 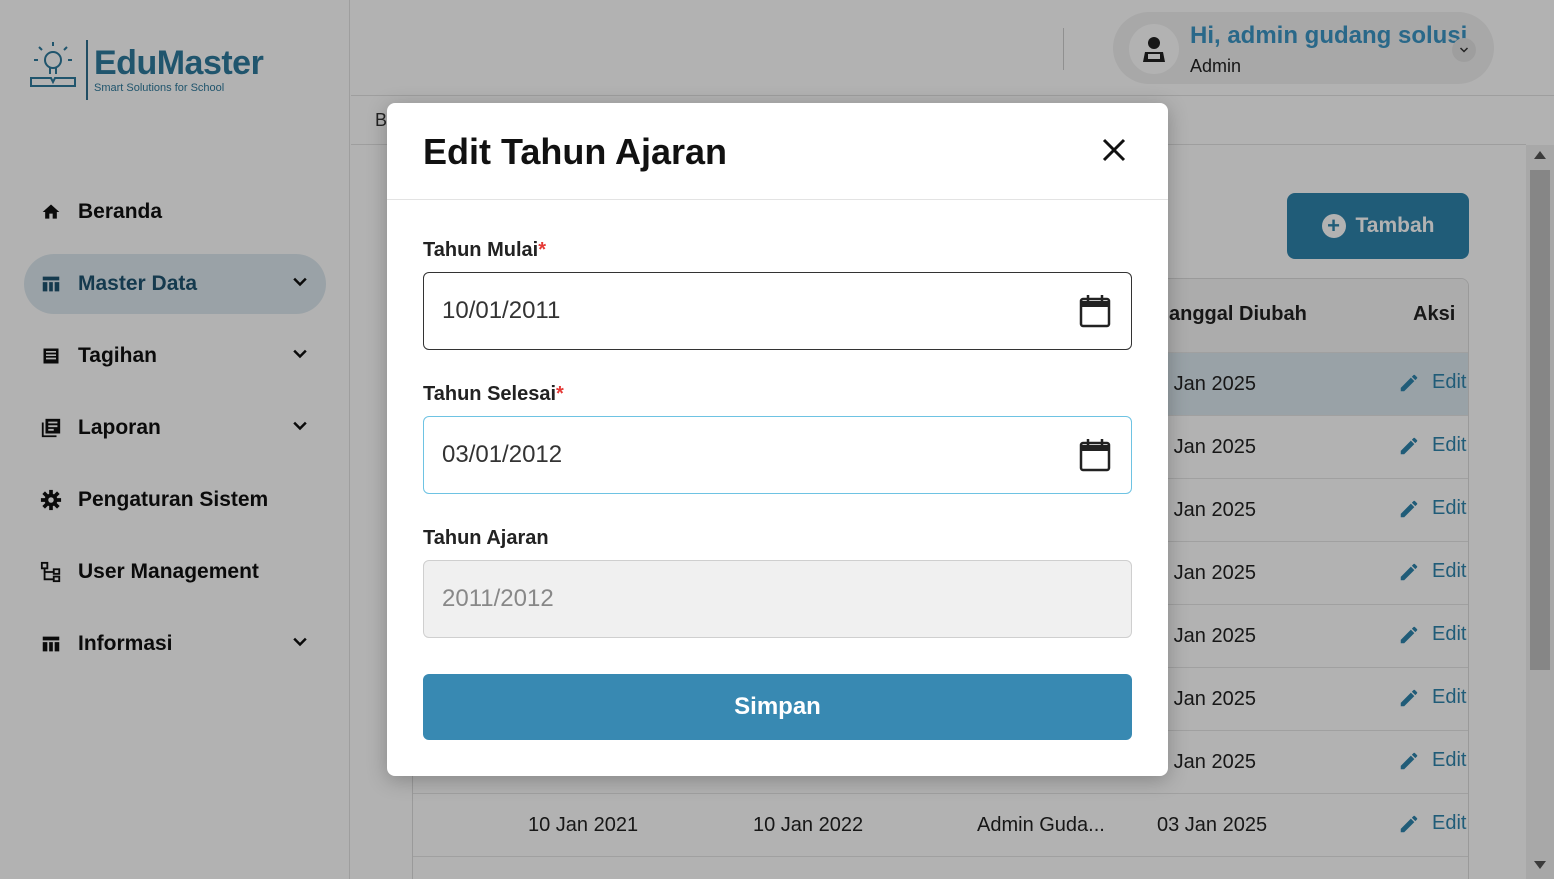 What do you see at coordinates (777, 311) in the screenshot?
I see `tahun-mulai-date-input: 10/01/2011` at bounding box center [777, 311].